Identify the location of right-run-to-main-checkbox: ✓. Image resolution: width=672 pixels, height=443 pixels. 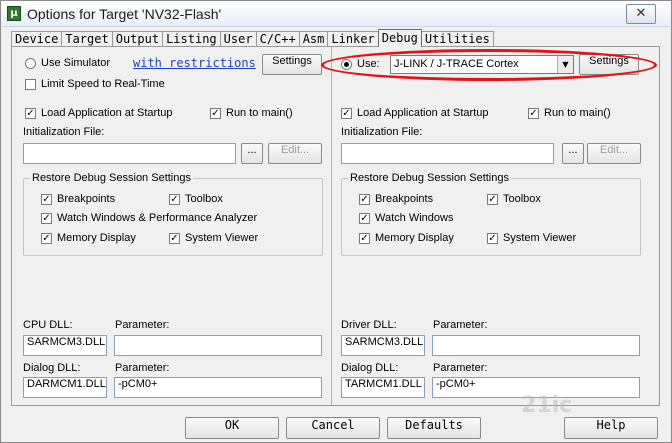
(533, 113).